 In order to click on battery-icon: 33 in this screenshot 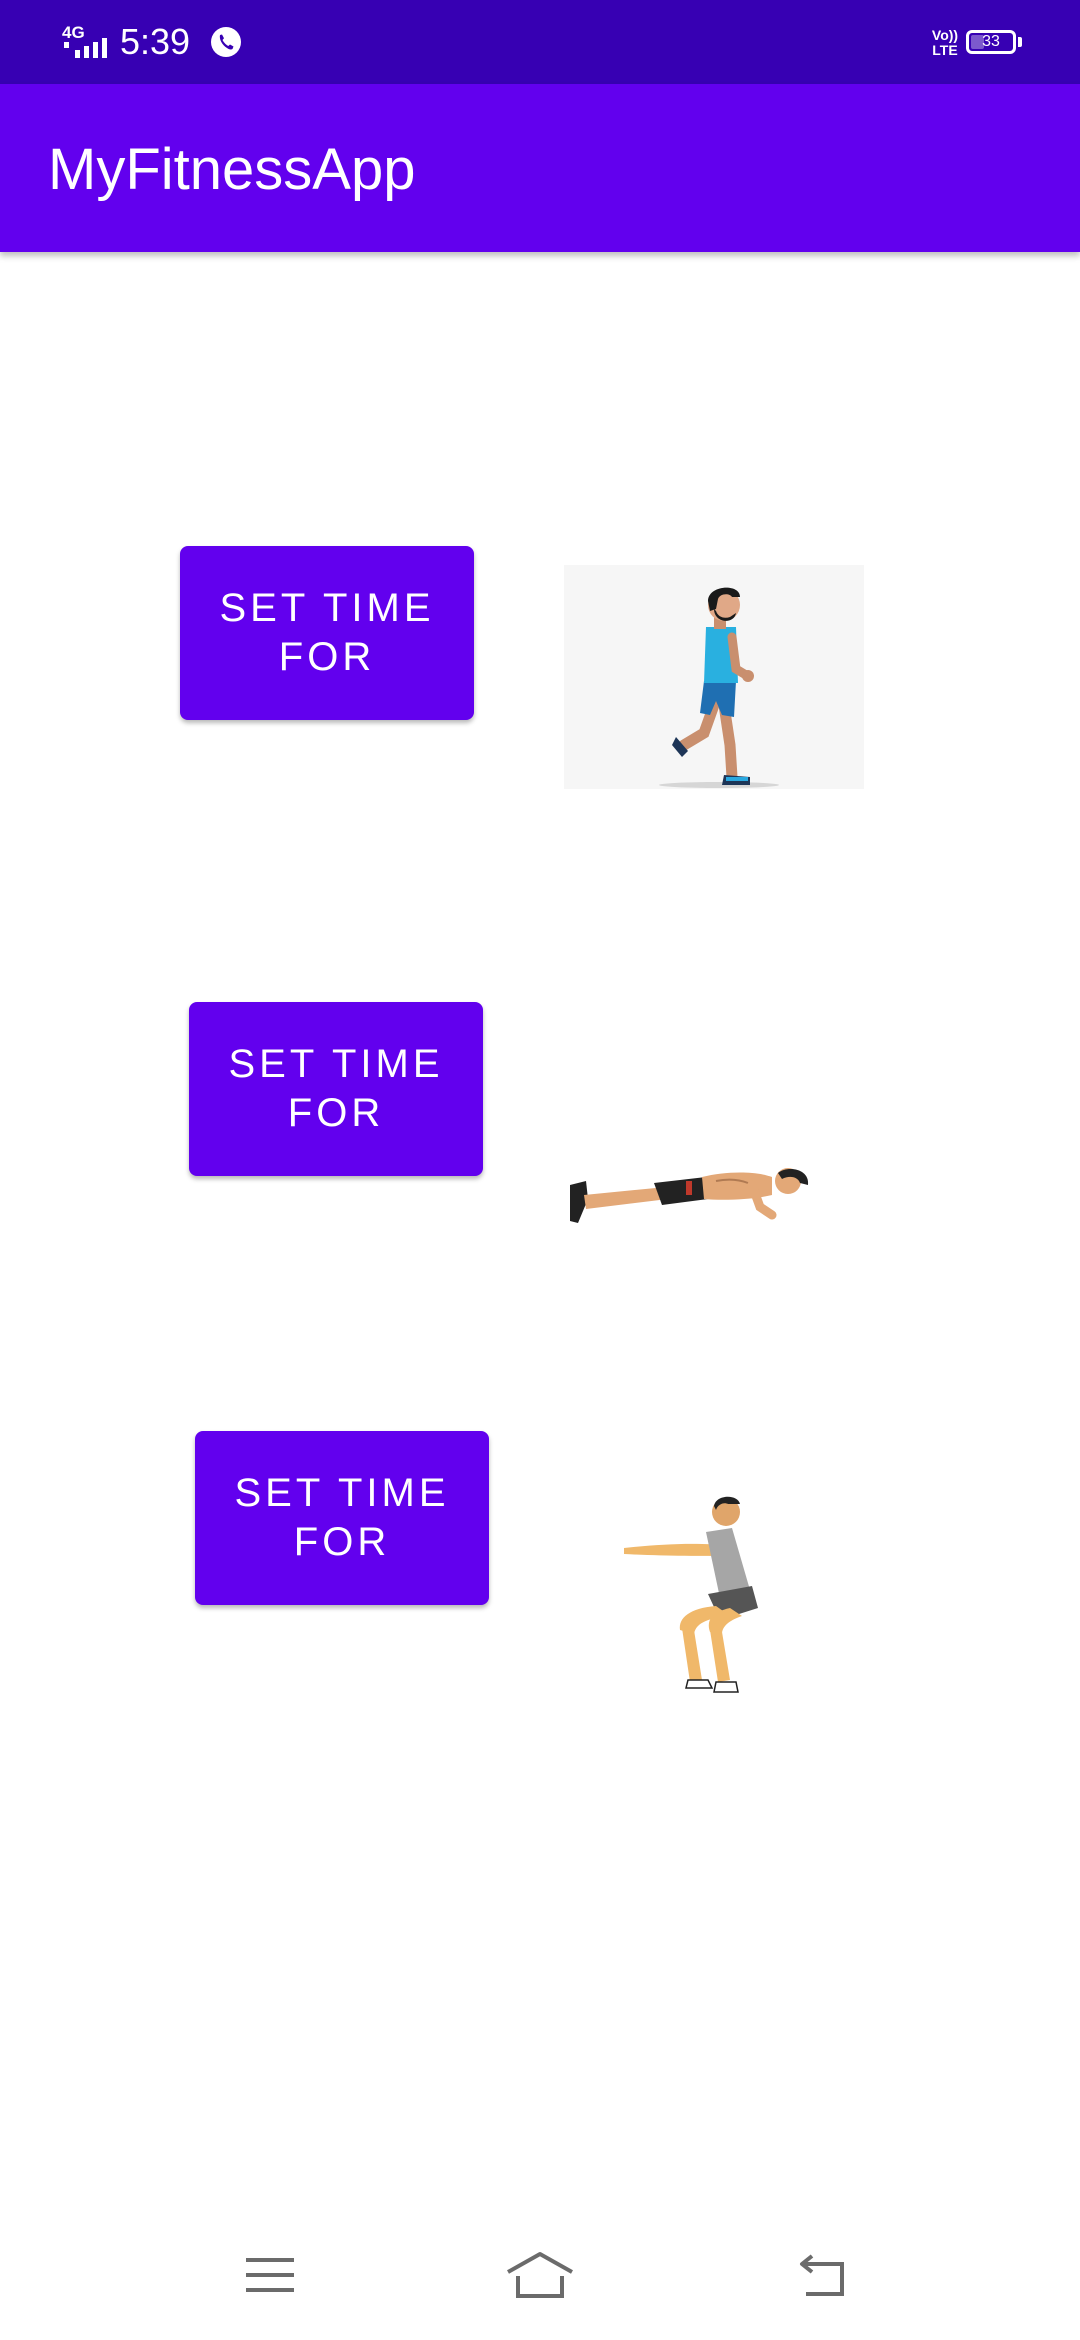, I will do `click(991, 42)`.